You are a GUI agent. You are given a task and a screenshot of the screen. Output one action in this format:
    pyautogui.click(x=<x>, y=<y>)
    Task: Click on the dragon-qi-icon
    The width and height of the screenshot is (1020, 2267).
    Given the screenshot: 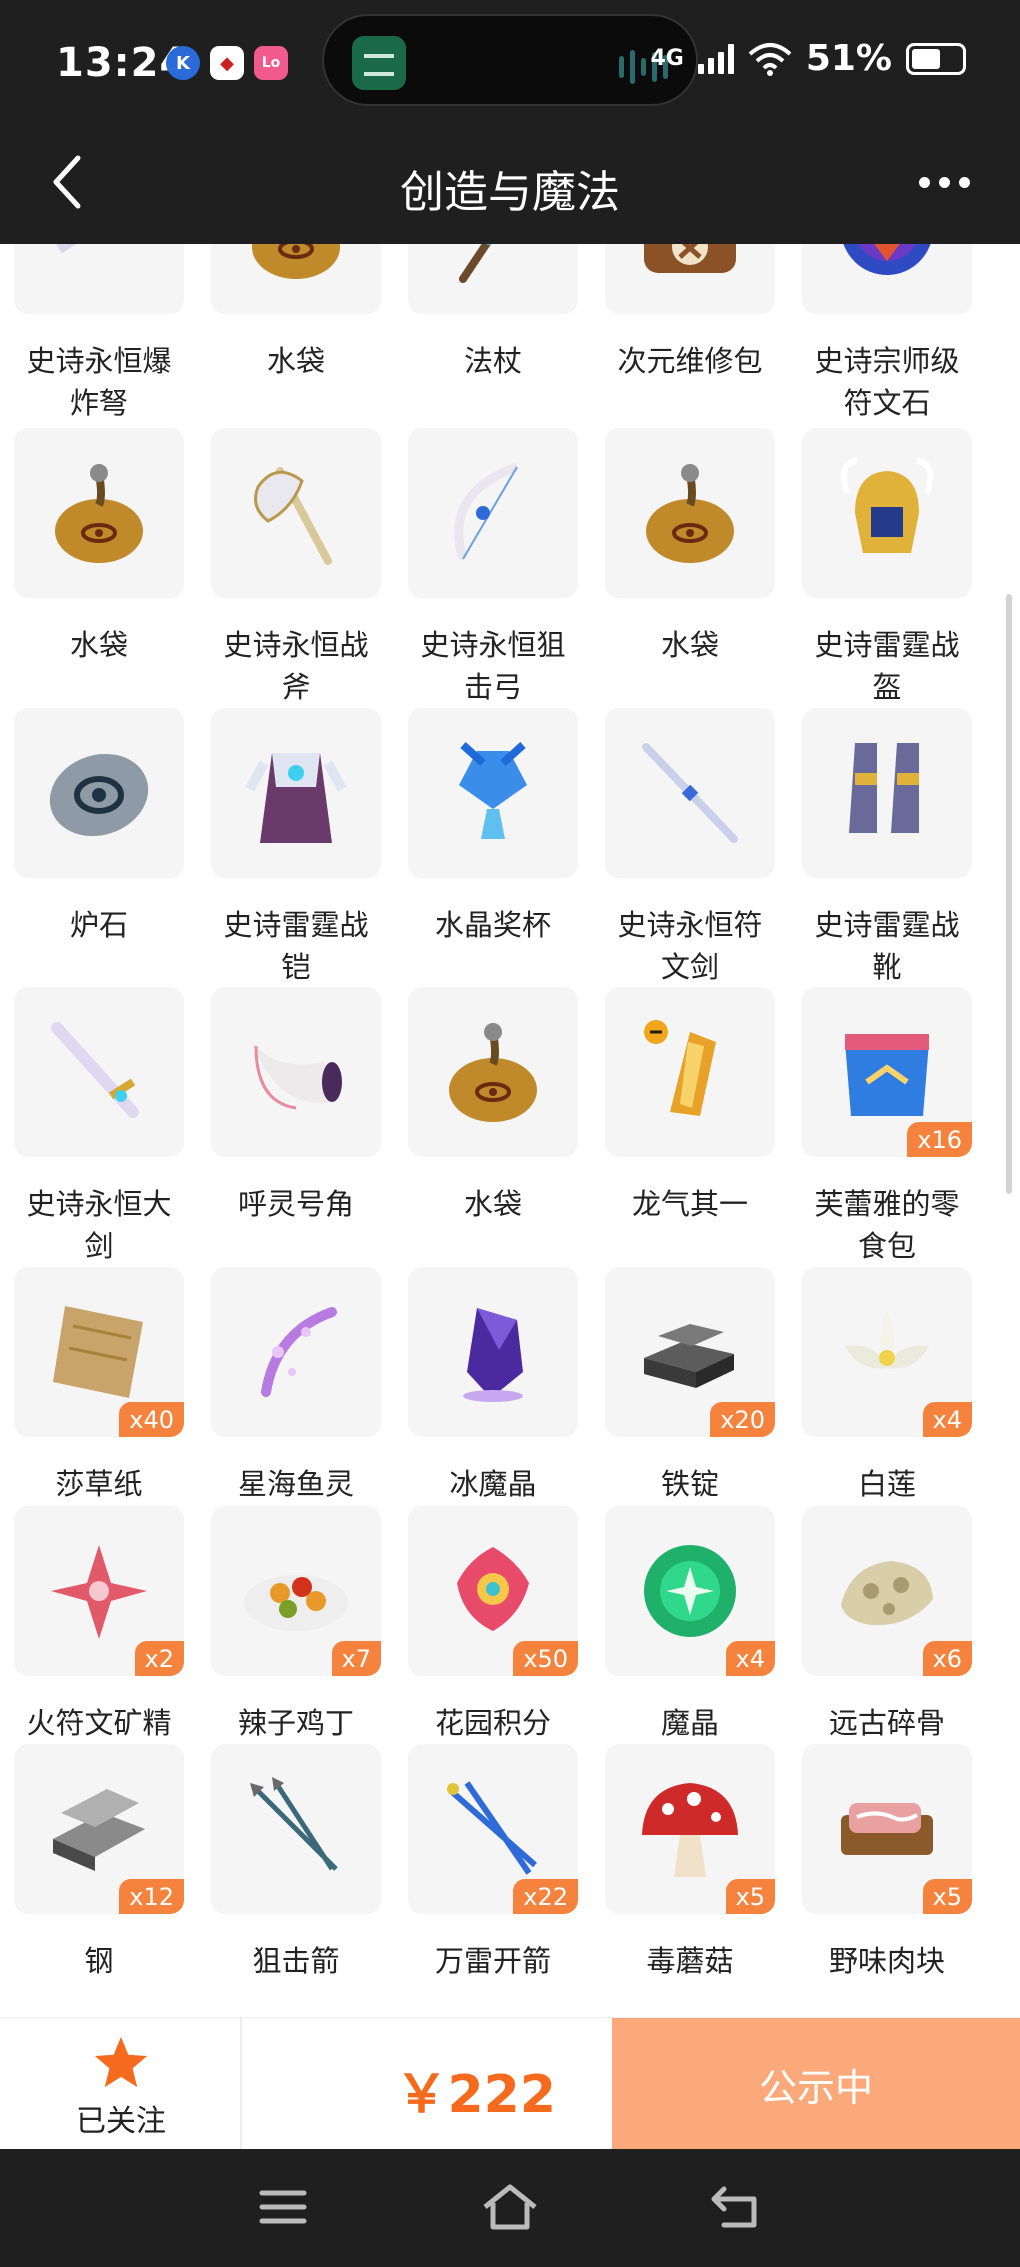 What is the action you would take?
    pyautogui.click(x=680, y=1068)
    